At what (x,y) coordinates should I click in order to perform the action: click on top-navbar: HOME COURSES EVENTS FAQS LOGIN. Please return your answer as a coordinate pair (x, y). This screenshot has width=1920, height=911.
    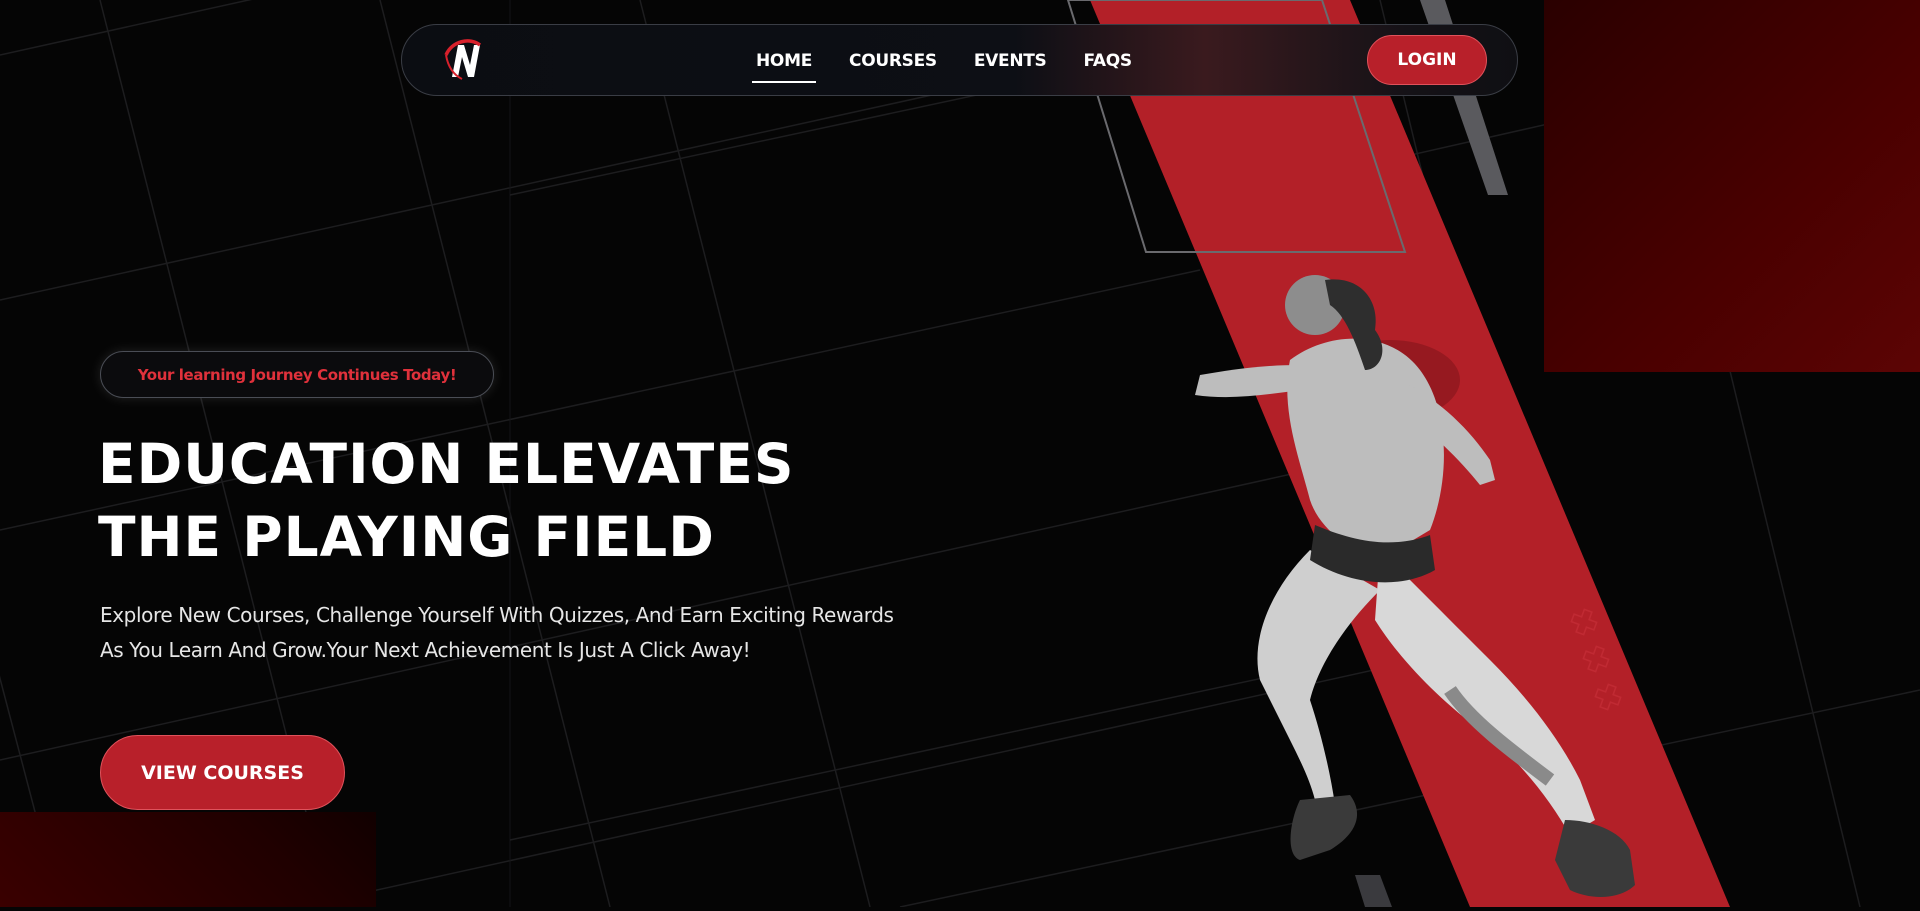
    Looking at the image, I should click on (959, 60).